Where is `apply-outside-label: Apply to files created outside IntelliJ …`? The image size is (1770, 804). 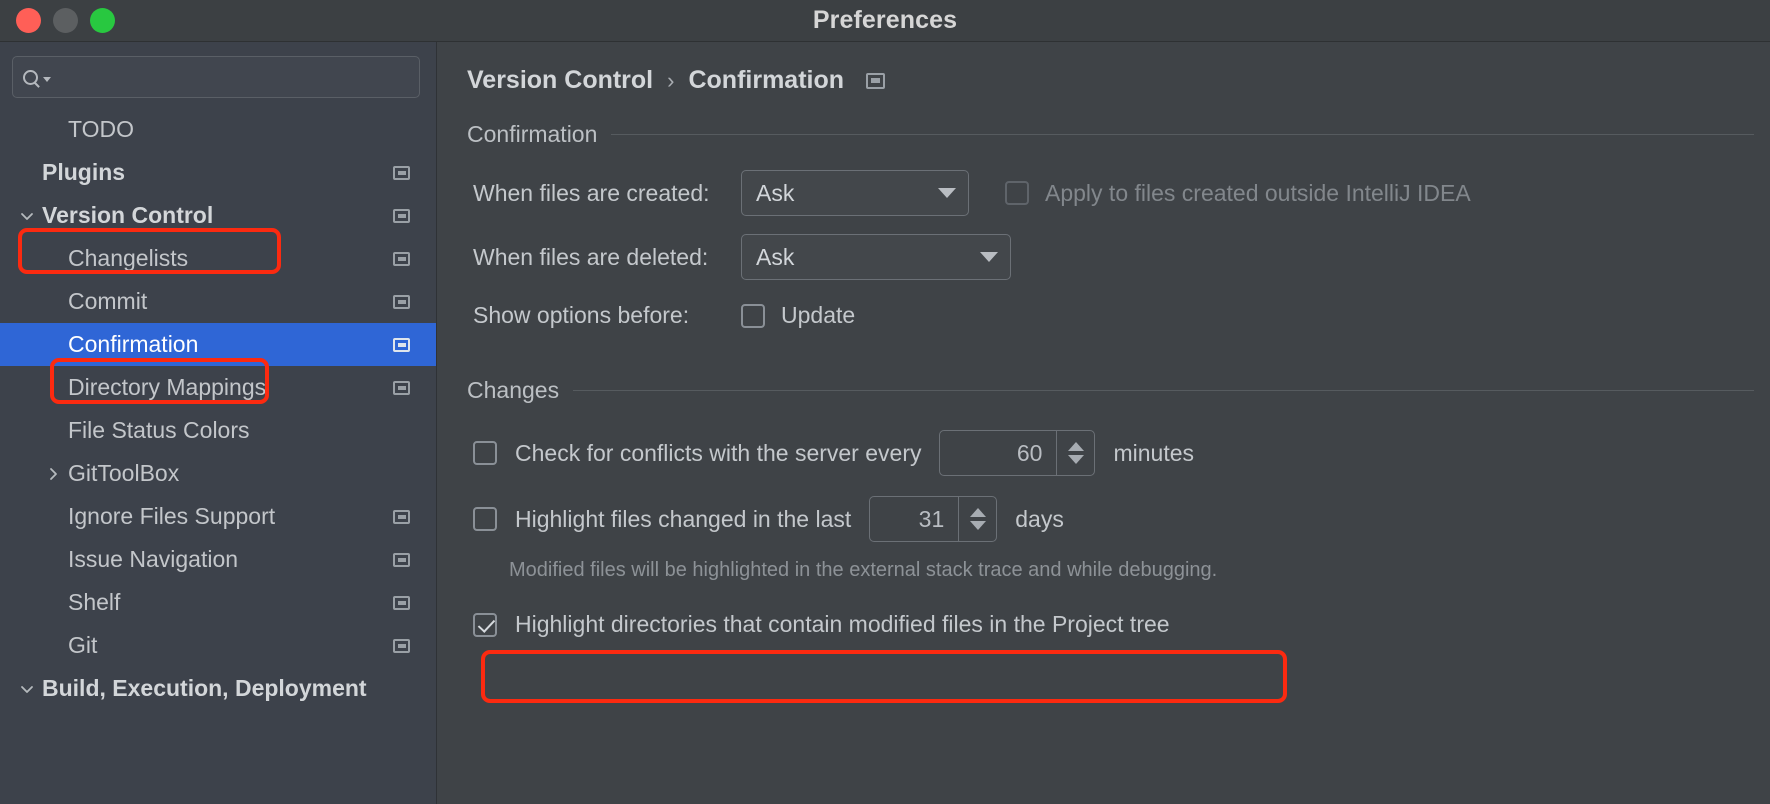
apply-outside-label: Apply to files created outside IntelliJ … is located at coordinates (1258, 192).